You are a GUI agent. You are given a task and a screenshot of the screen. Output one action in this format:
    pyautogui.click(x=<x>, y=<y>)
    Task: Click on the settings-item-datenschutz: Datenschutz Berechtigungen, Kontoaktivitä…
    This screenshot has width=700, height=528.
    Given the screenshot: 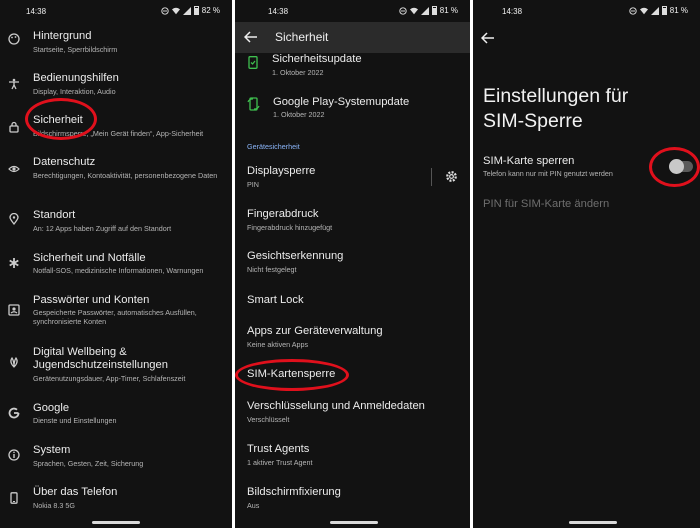 What is the action you would take?
    pyautogui.click(x=116, y=173)
    